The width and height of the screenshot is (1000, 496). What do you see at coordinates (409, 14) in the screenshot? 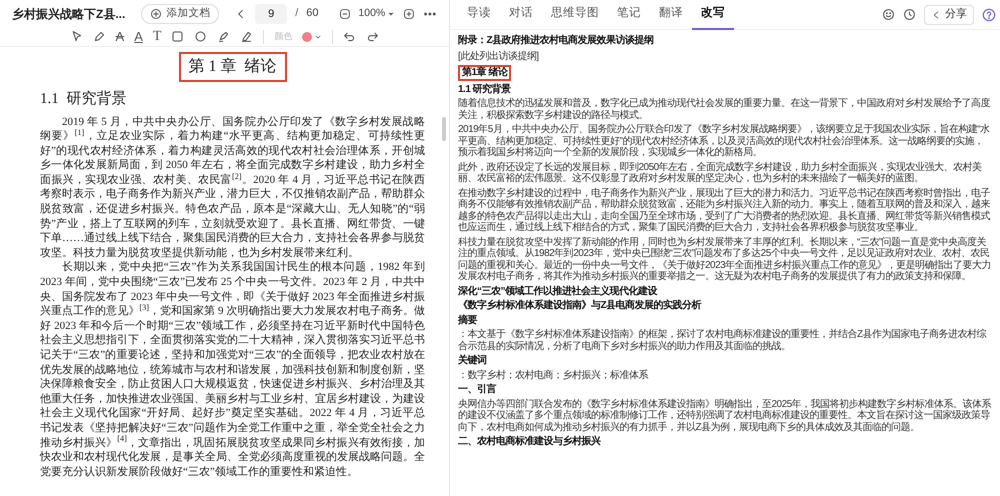
I see `zoom-in-icon` at bounding box center [409, 14].